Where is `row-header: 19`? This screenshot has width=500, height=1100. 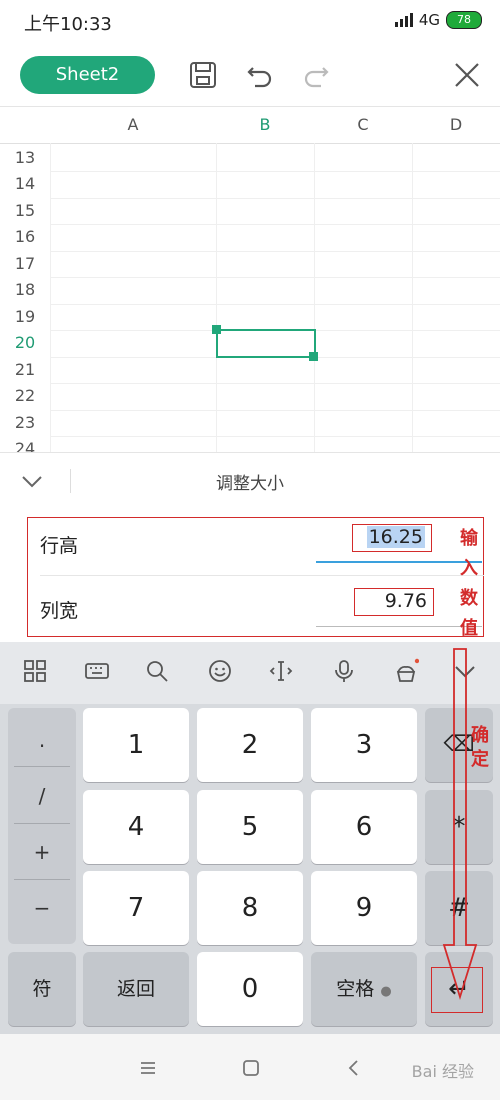 row-header: 19 is located at coordinates (25, 317).